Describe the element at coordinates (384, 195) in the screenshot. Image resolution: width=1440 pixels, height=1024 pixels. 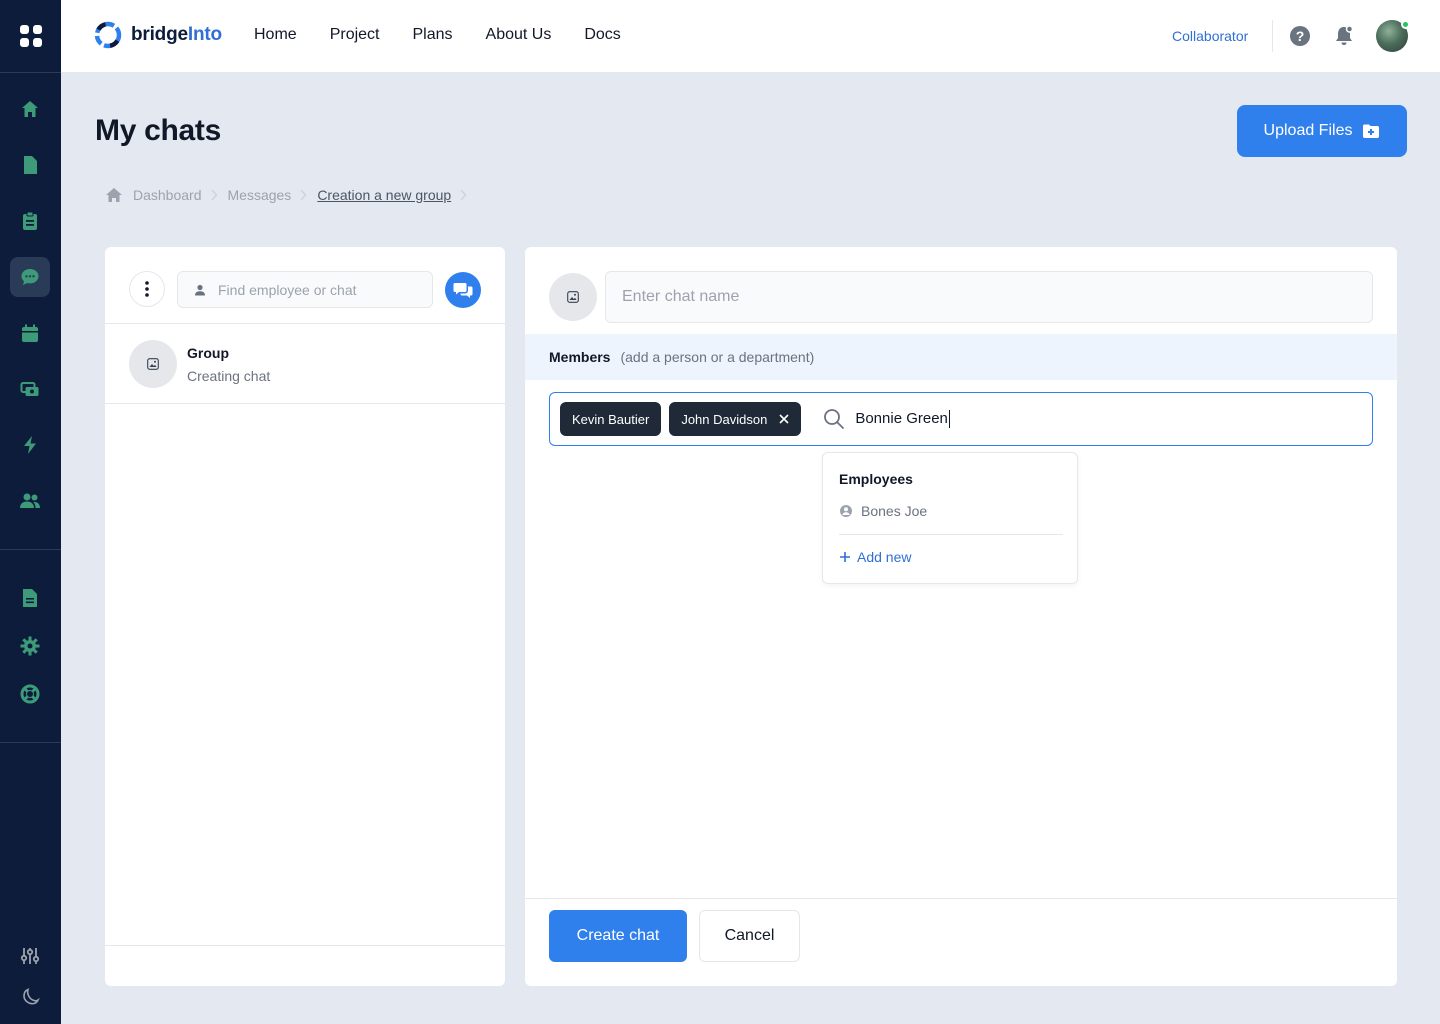
I see `breadcrumb-current: Creation a new group` at that location.